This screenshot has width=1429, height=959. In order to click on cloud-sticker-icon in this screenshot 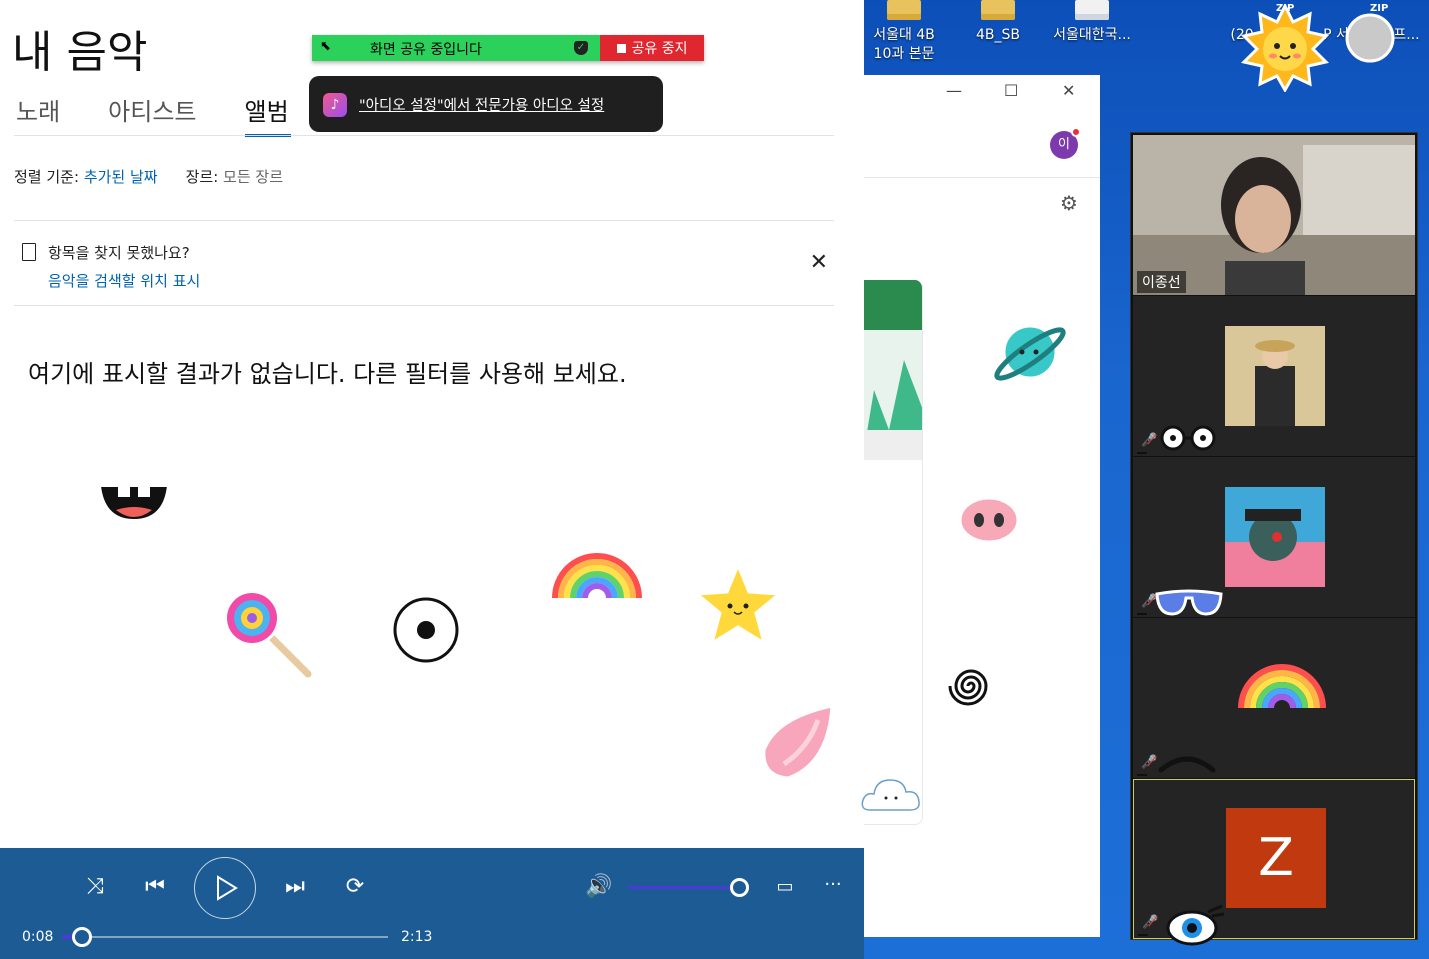, I will do `click(890, 795)`.